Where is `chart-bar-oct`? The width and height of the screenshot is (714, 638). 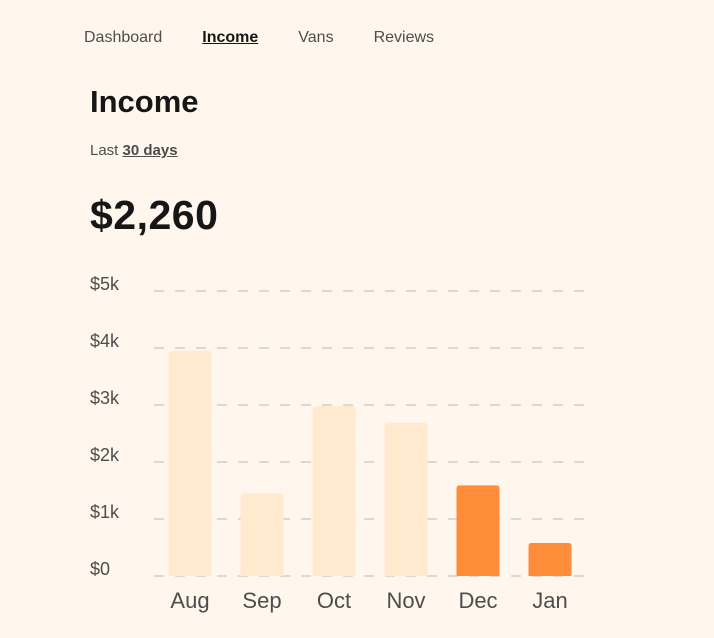 chart-bar-oct is located at coordinates (334, 491).